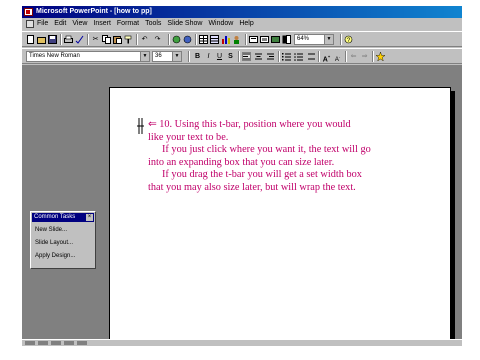 This screenshot has height=360, width=480. Describe the element at coordinates (128, 39) in the screenshot. I see `format-painter-icon` at that location.